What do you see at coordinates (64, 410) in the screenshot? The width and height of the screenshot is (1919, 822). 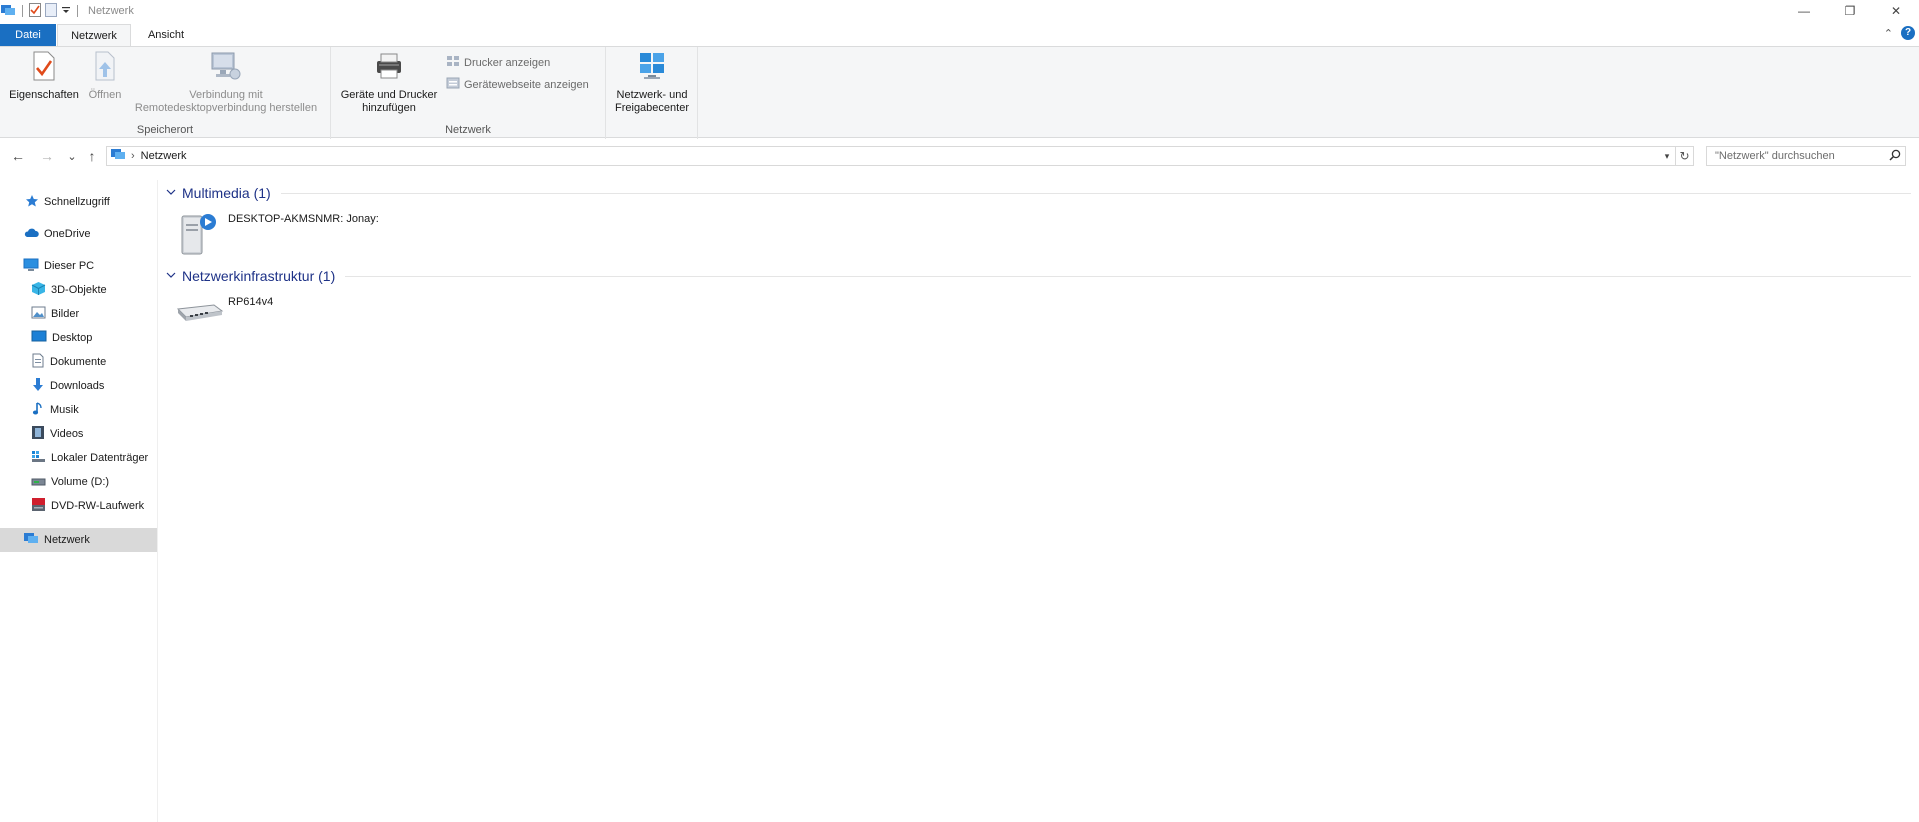 I see `sidebar-item-label: Musik` at bounding box center [64, 410].